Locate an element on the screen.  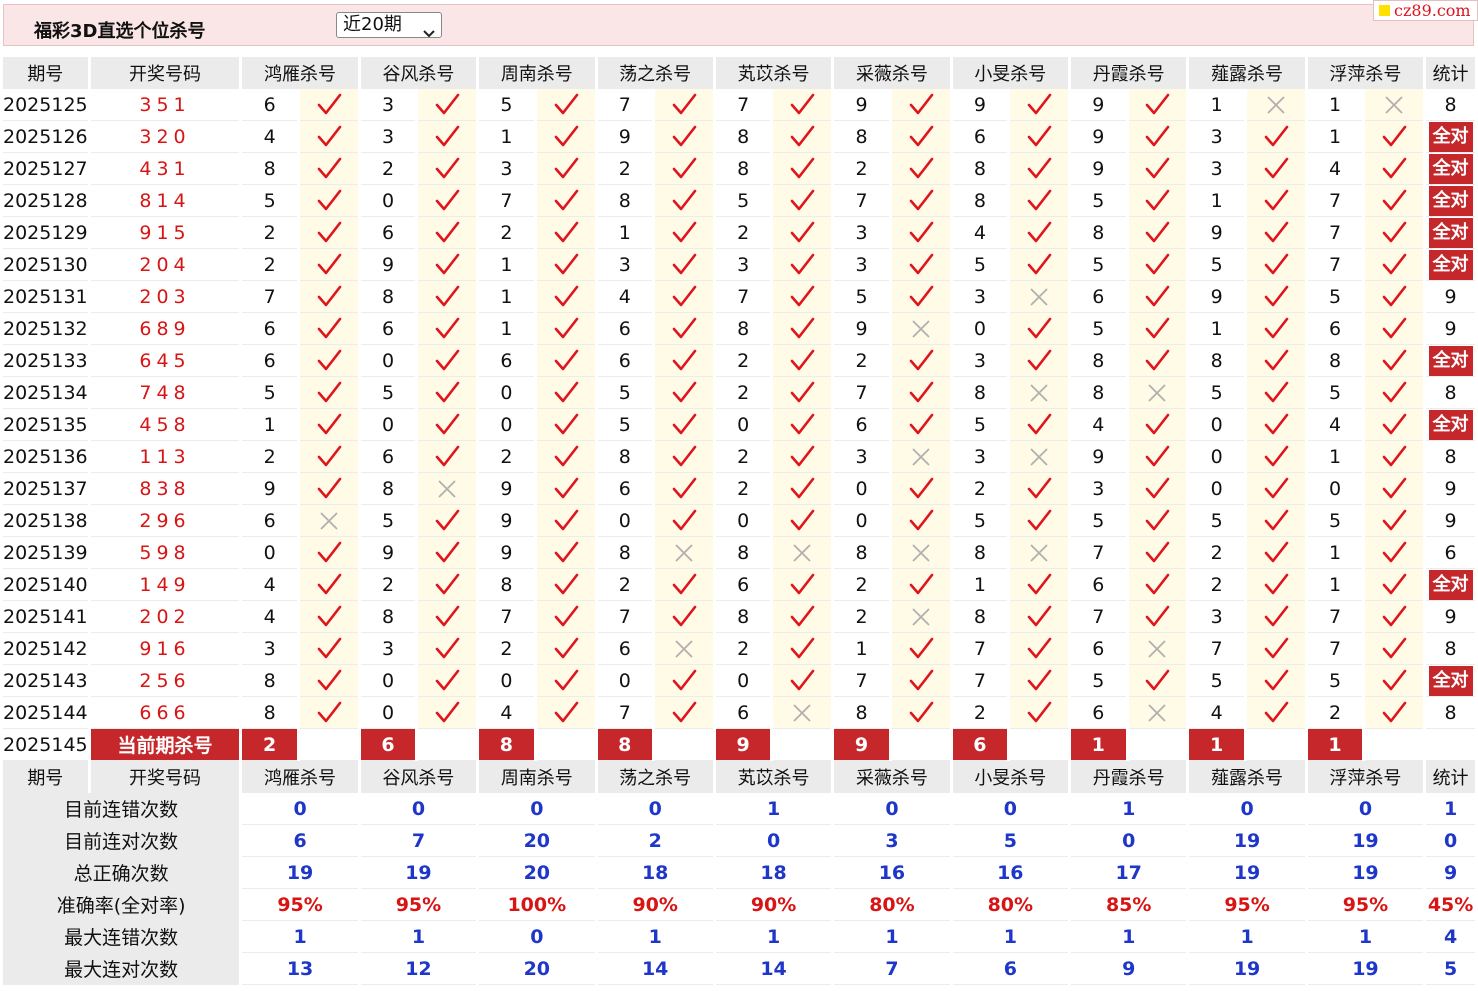
table-row: 2025132 689 6 6 1 6 8 9 0 5 1 6 9 is located at coordinates (739, 329).